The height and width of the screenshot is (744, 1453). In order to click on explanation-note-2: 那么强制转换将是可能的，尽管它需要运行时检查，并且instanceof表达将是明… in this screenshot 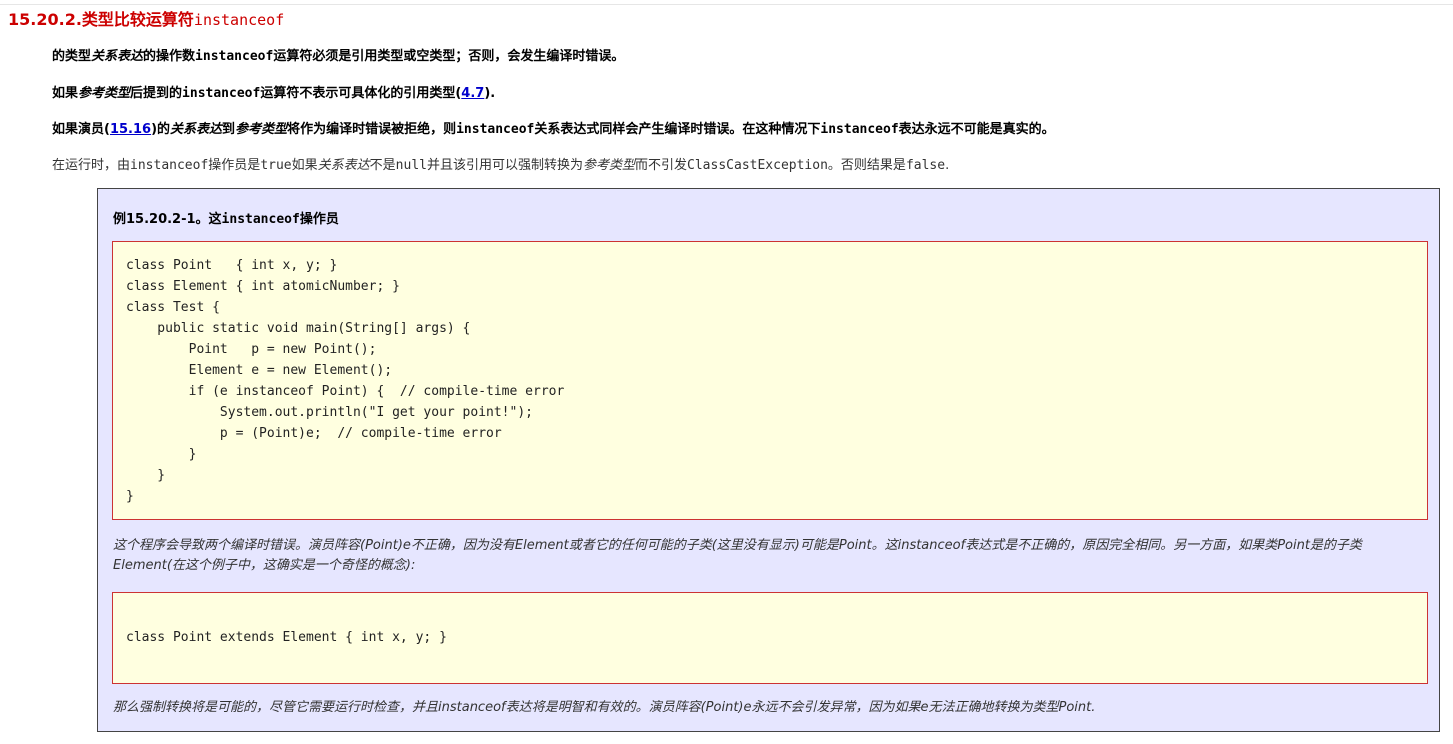, I will do `click(604, 707)`.